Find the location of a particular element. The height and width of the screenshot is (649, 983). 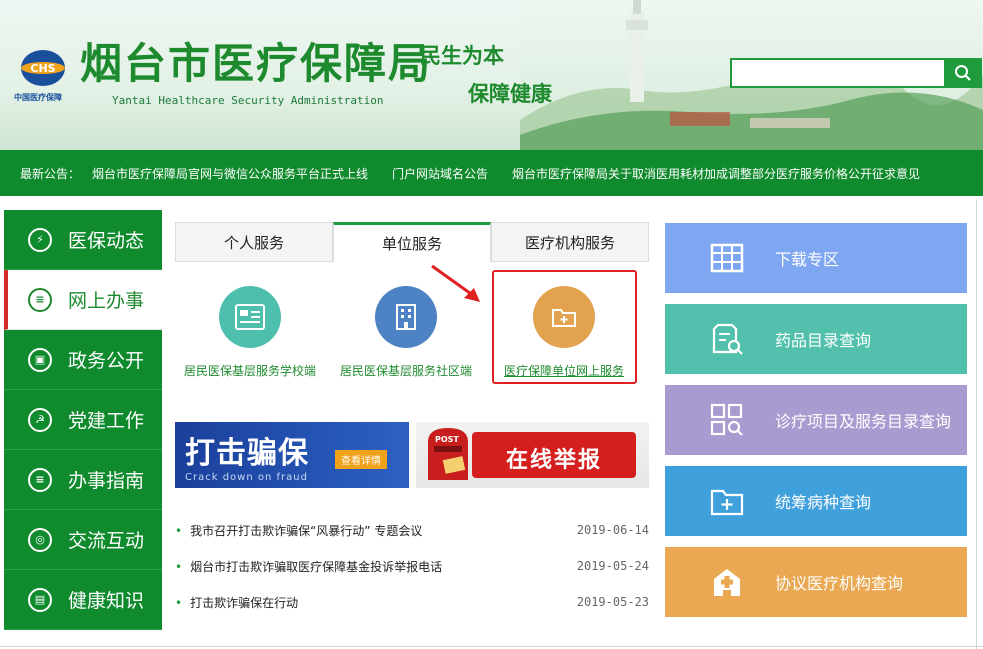

banner-fraud-crackdown: 打击骗保 查看详情 Crack down on fraud is located at coordinates (292, 455).